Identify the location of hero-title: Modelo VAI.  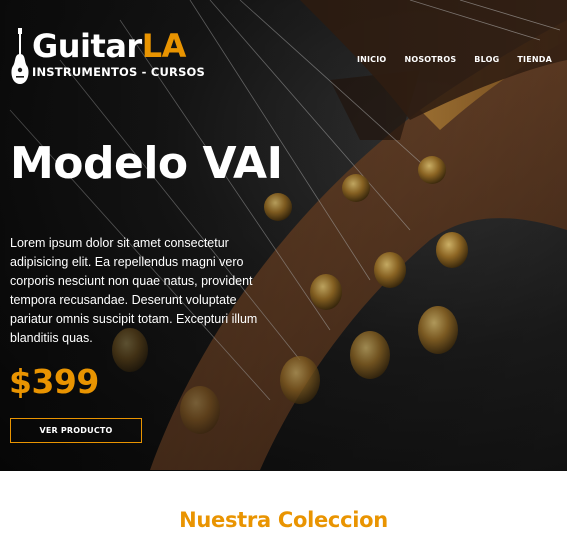
(146, 163).